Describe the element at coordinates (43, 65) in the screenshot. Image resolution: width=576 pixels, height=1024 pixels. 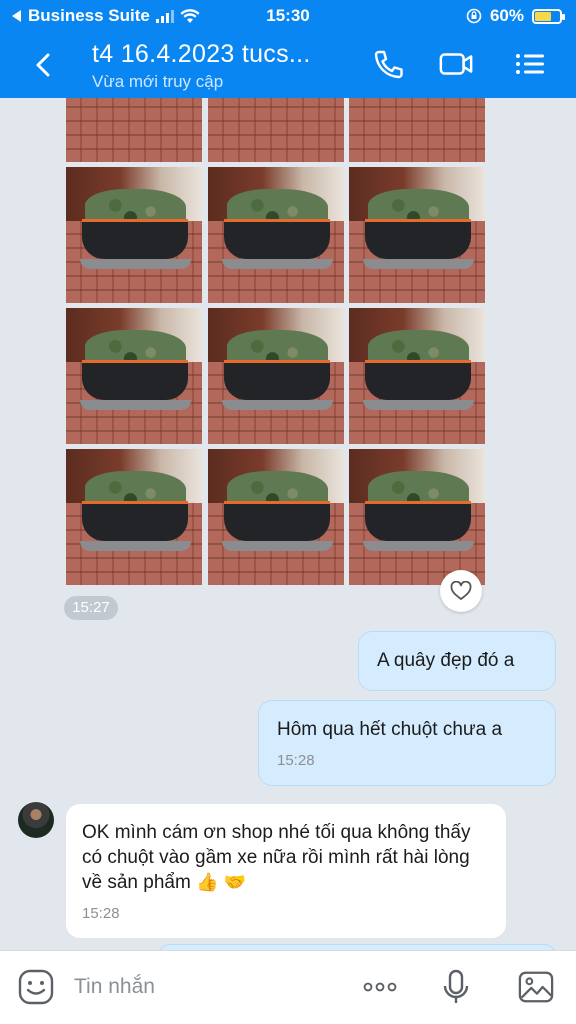
I see `back-arrow-icon` at that location.